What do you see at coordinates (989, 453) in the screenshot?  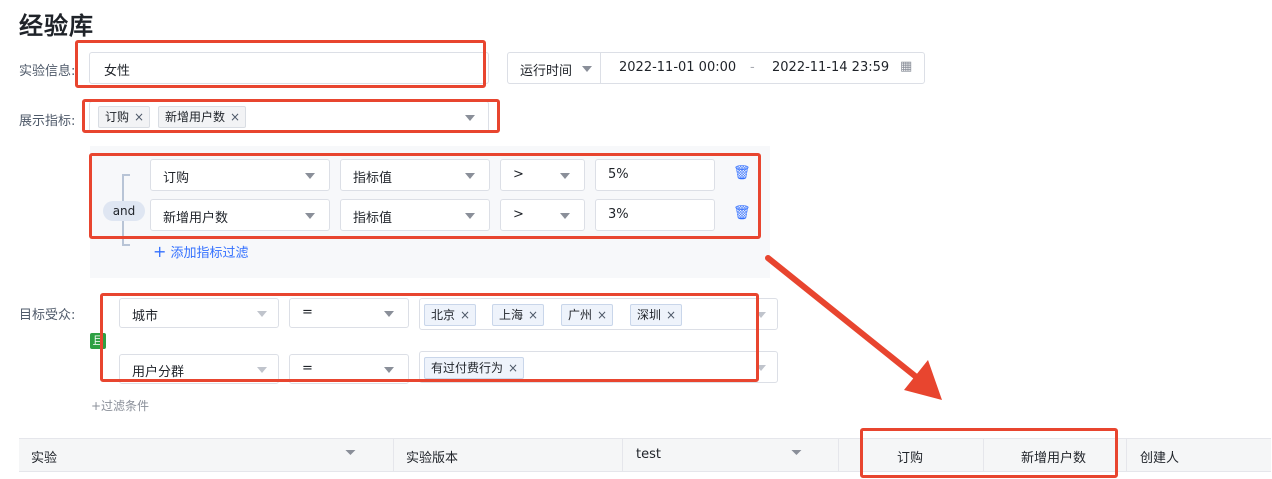 I see `highlight-box-table-columns` at bounding box center [989, 453].